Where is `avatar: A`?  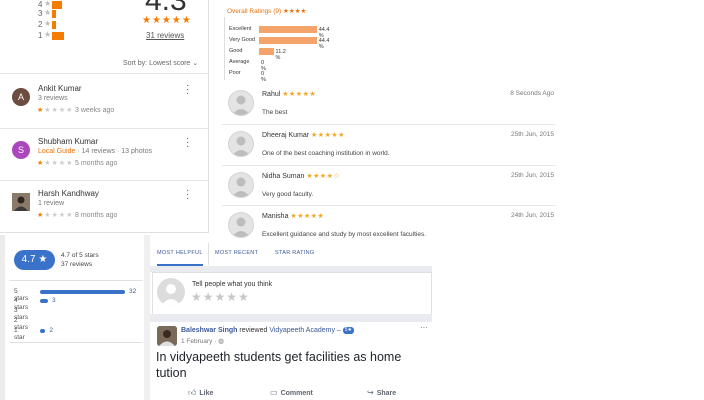
avatar: A is located at coordinates (21, 97).